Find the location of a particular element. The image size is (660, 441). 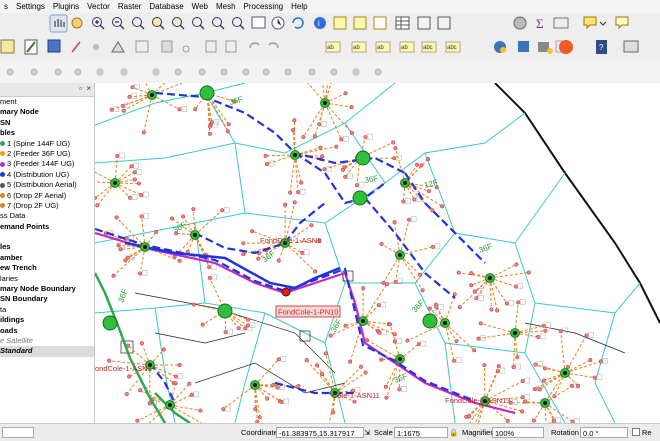

close-panel-icon: × is located at coordinates (88, 88).